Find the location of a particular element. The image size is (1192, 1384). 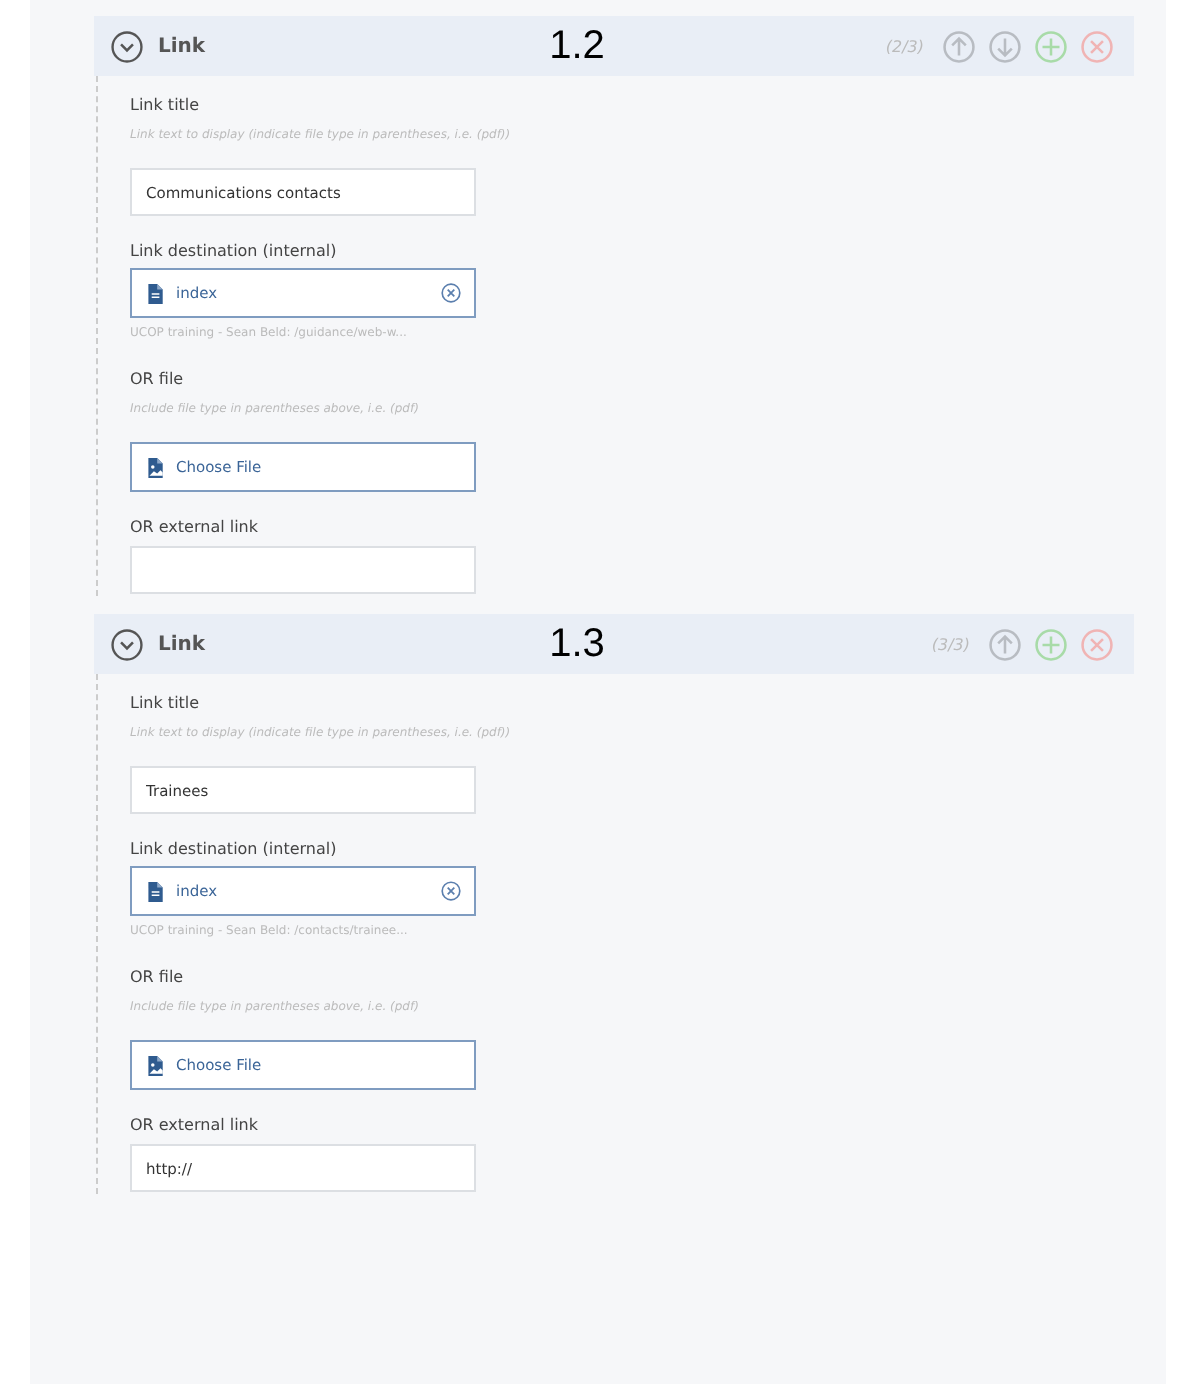

input-field is located at coordinates (303, 570).